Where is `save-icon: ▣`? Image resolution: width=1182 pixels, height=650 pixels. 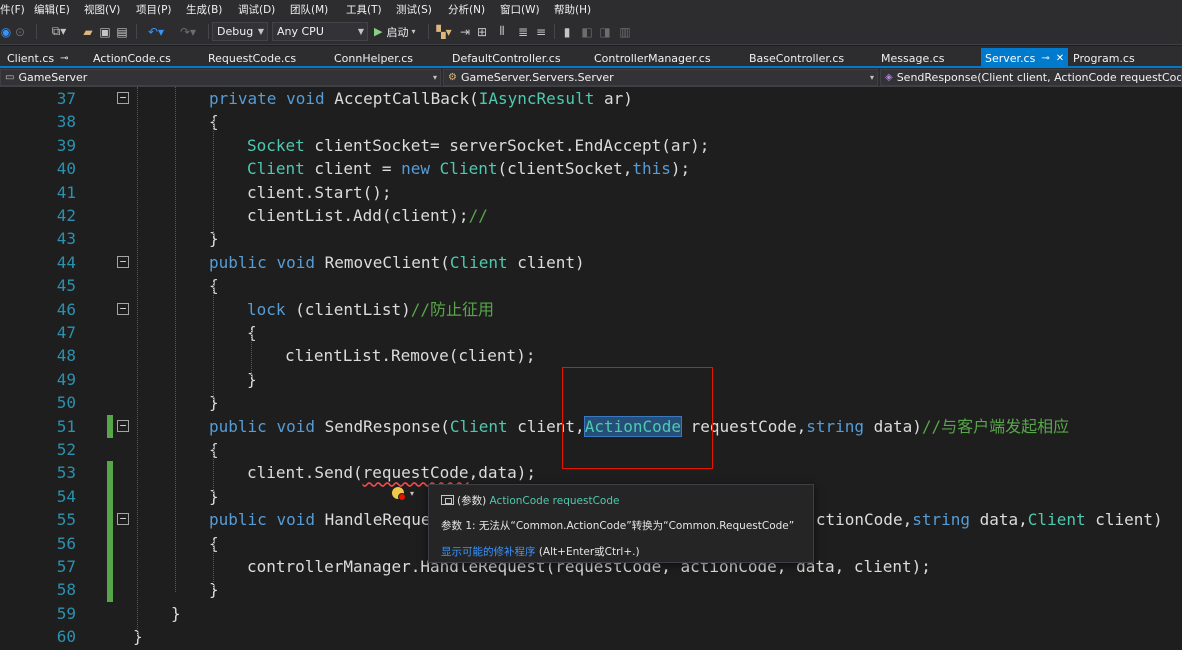 save-icon: ▣ is located at coordinates (105, 31).